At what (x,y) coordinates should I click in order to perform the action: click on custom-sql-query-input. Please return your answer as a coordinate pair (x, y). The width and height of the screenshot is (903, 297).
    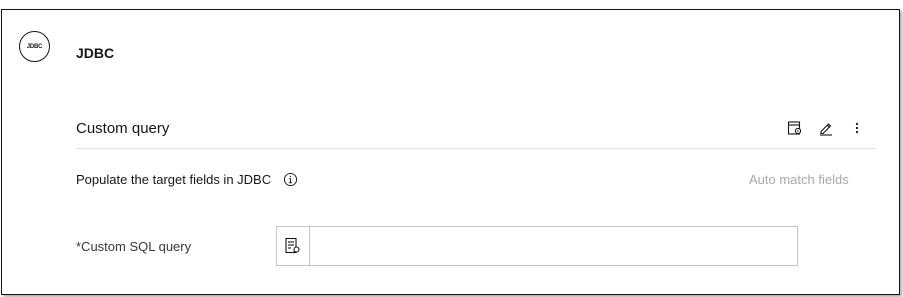
    Looking at the image, I should click on (553, 246).